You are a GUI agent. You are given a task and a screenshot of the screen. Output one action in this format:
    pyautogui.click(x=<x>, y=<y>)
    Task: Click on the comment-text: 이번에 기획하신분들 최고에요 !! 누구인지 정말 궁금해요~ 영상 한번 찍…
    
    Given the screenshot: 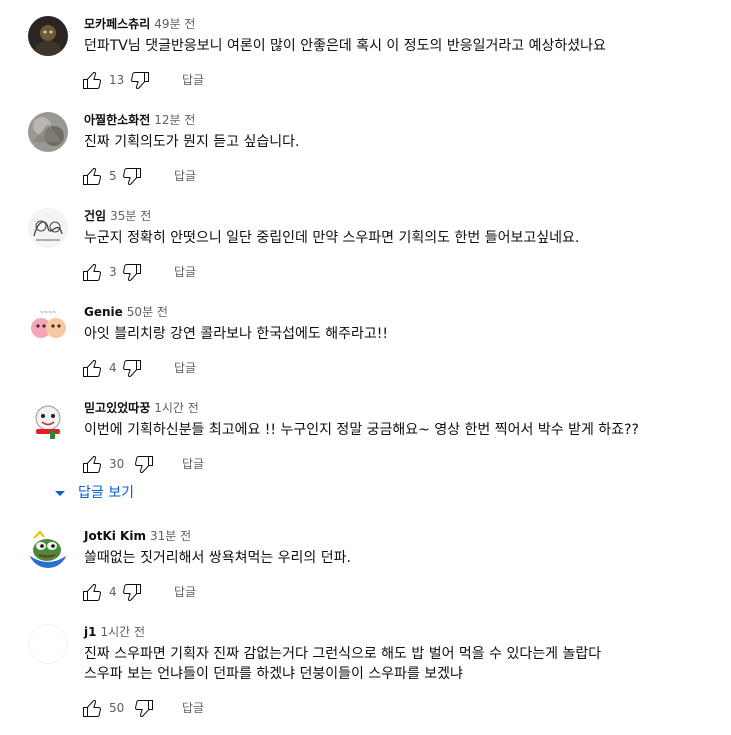 What is the action you would take?
    pyautogui.click(x=361, y=430)
    